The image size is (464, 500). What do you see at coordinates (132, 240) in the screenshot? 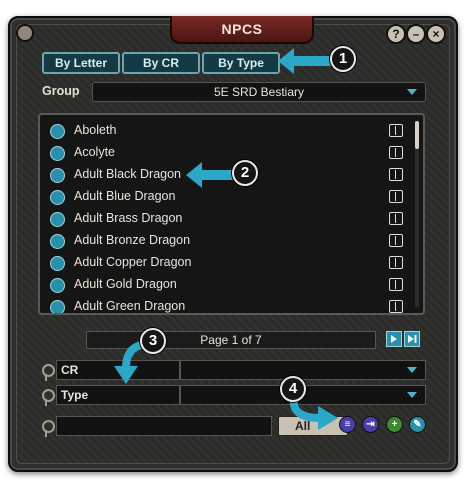
I see `list-item-name: Adult Bronze Dragon` at bounding box center [132, 240].